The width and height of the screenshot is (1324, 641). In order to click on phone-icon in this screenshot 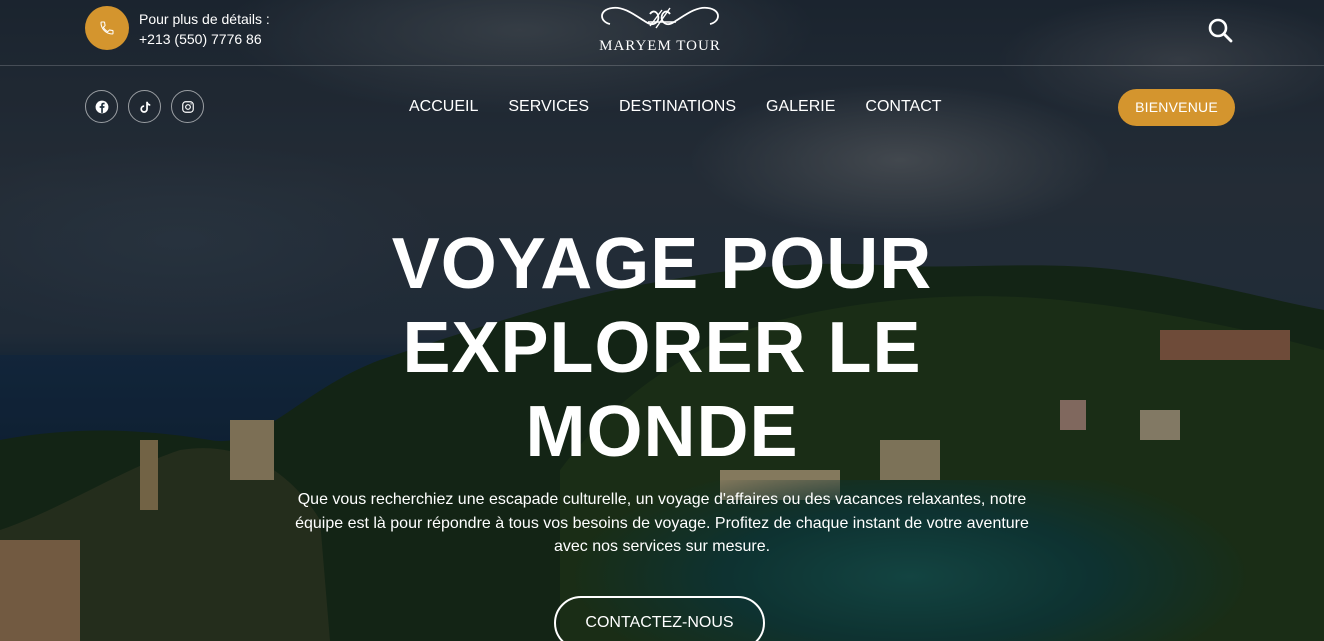, I will do `click(107, 28)`.